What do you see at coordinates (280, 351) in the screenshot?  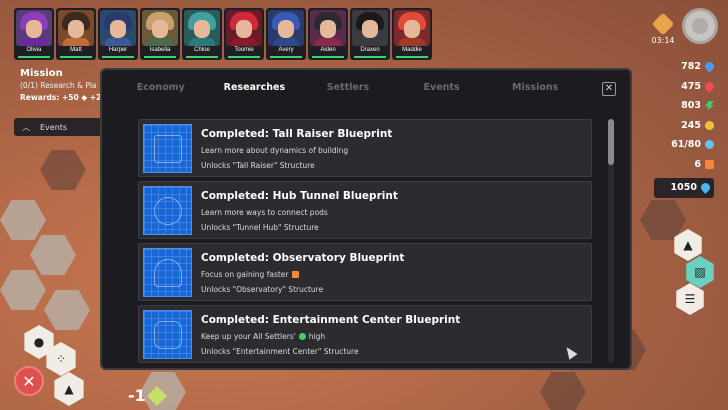 I see `research-unlock: Unlocks "Entertainment Center" Structure` at bounding box center [280, 351].